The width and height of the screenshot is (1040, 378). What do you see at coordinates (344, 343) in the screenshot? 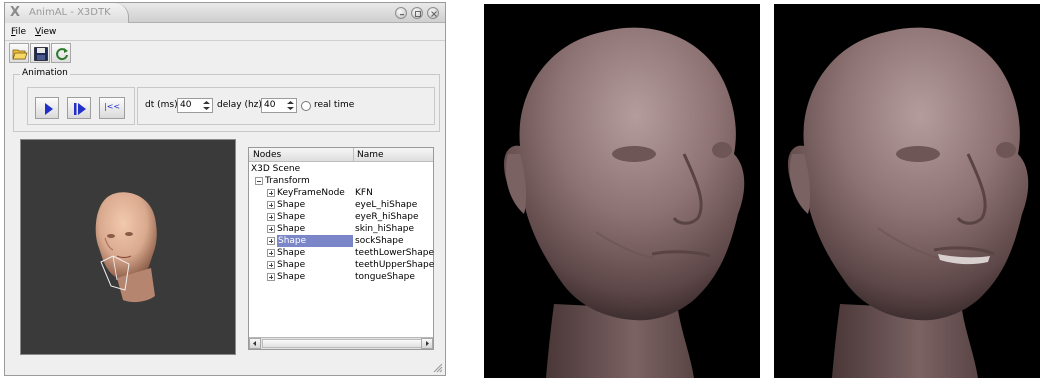
I see `scrollbar-thumb` at bounding box center [344, 343].